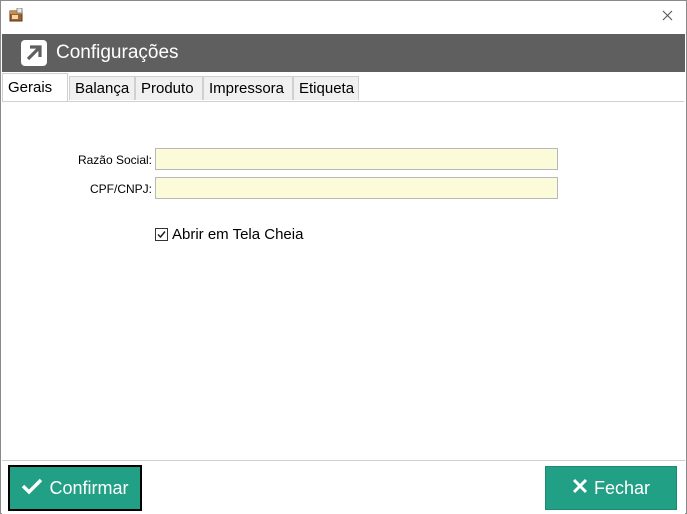 Image resolution: width=687 pixels, height=514 pixels. What do you see at coordinates (117, 52) in the screenshot?
I see `page-title: Configurações` at bounding box center [117, 52].